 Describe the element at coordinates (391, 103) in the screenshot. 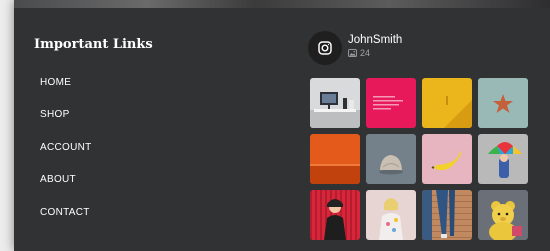

I see `photo-pink-card` at that location.